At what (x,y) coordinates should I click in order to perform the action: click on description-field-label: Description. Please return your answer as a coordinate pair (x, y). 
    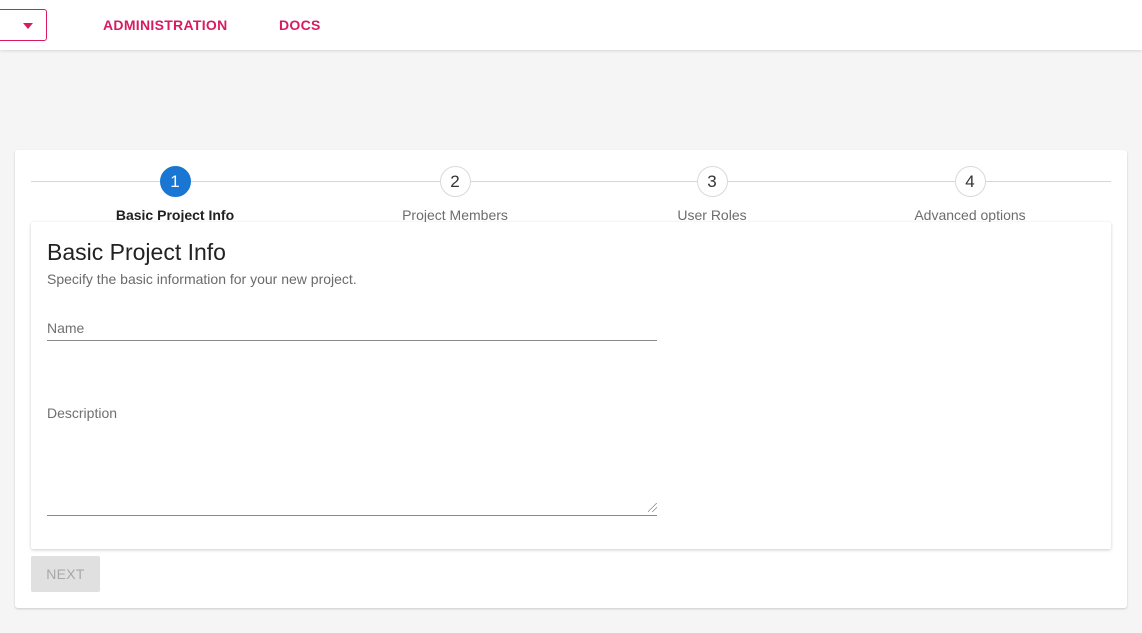
    Looking at the image, I should click on (82, 413).